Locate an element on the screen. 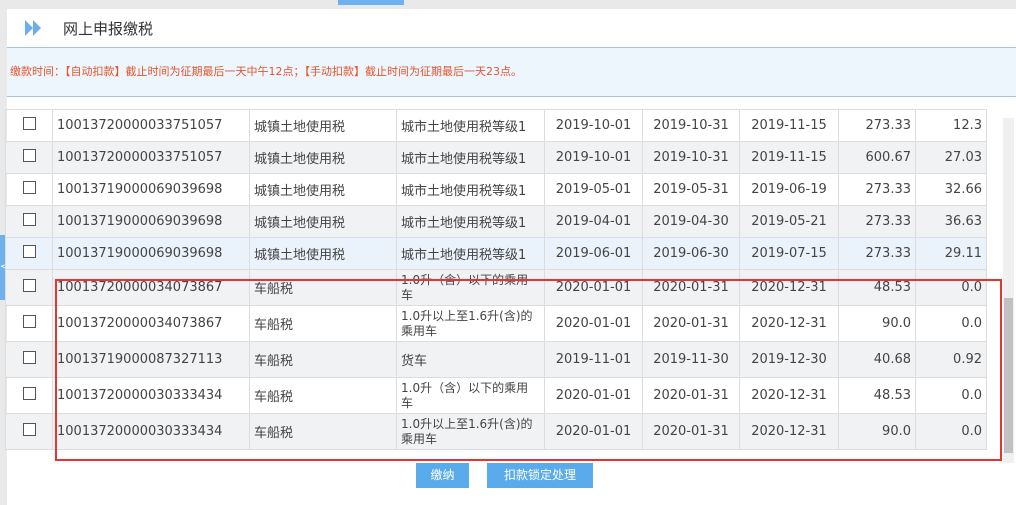  double-arrow-icon is located at coordinates (35, 28).